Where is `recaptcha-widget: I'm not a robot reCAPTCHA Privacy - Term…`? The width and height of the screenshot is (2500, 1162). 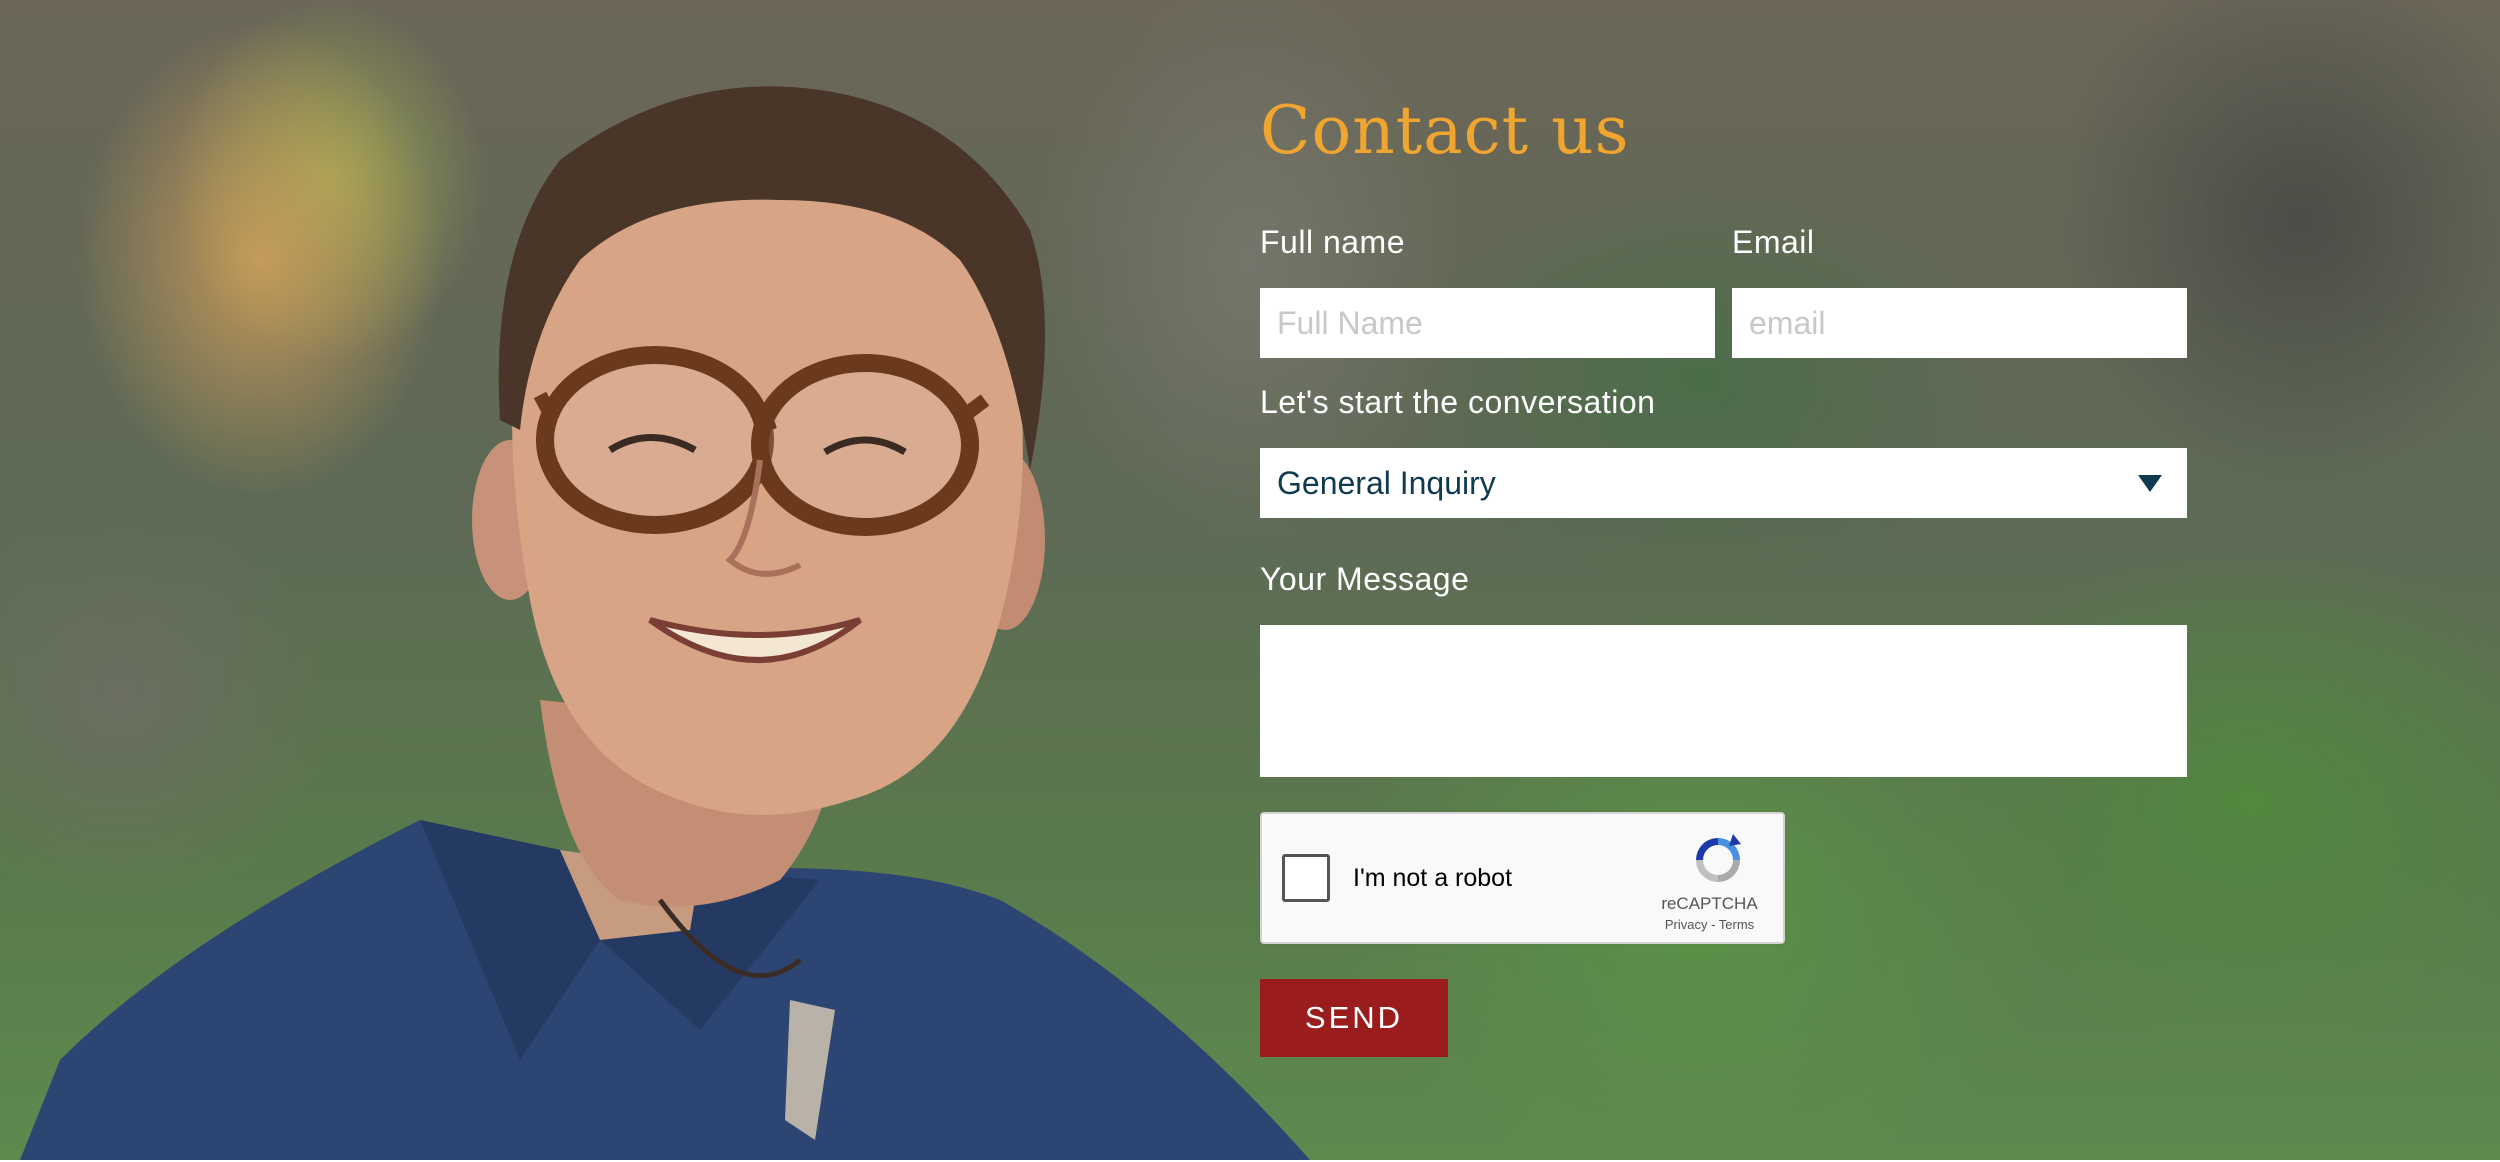
recaptcha-widget: I'm not a robot reCAPTCHA Privacy - Term… is located at coordinates (1522, 878).